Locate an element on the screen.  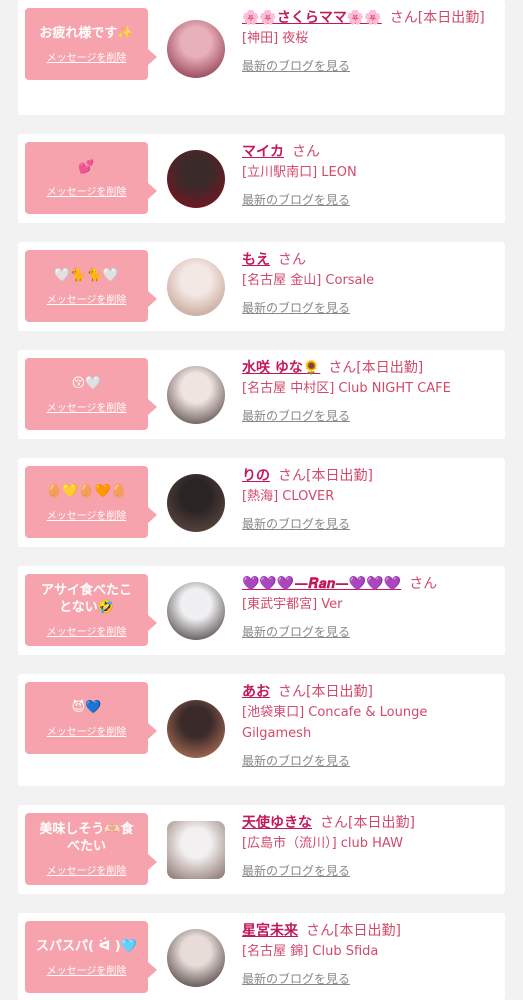
message-bubble: 😈💙 メッセージを削除 is located at coordinates (91, 718).